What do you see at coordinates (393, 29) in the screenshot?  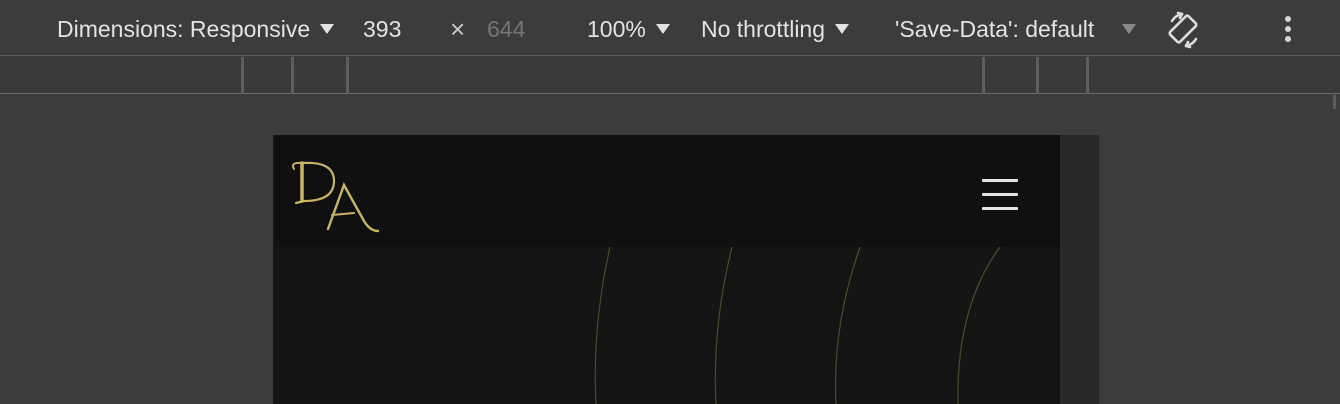 I see `width-input` at bounding box center [393, 29].